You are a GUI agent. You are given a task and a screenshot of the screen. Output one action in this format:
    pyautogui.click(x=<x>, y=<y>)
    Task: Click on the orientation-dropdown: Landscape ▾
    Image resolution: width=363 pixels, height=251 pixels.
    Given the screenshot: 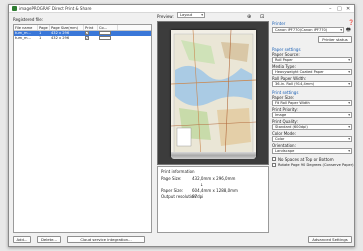 What is the action you would take?
    pyautogui.click(x=312, y=151)
    